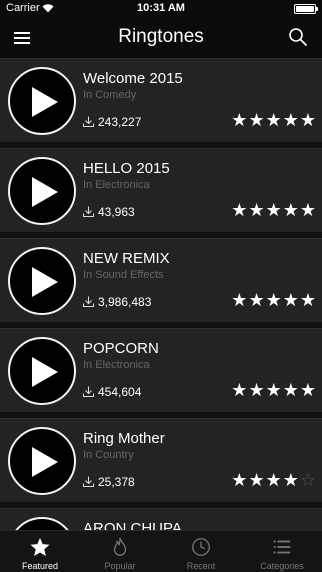 The image size is (322, 572). I want to click on download-count: 25,378, so click(116, 482).